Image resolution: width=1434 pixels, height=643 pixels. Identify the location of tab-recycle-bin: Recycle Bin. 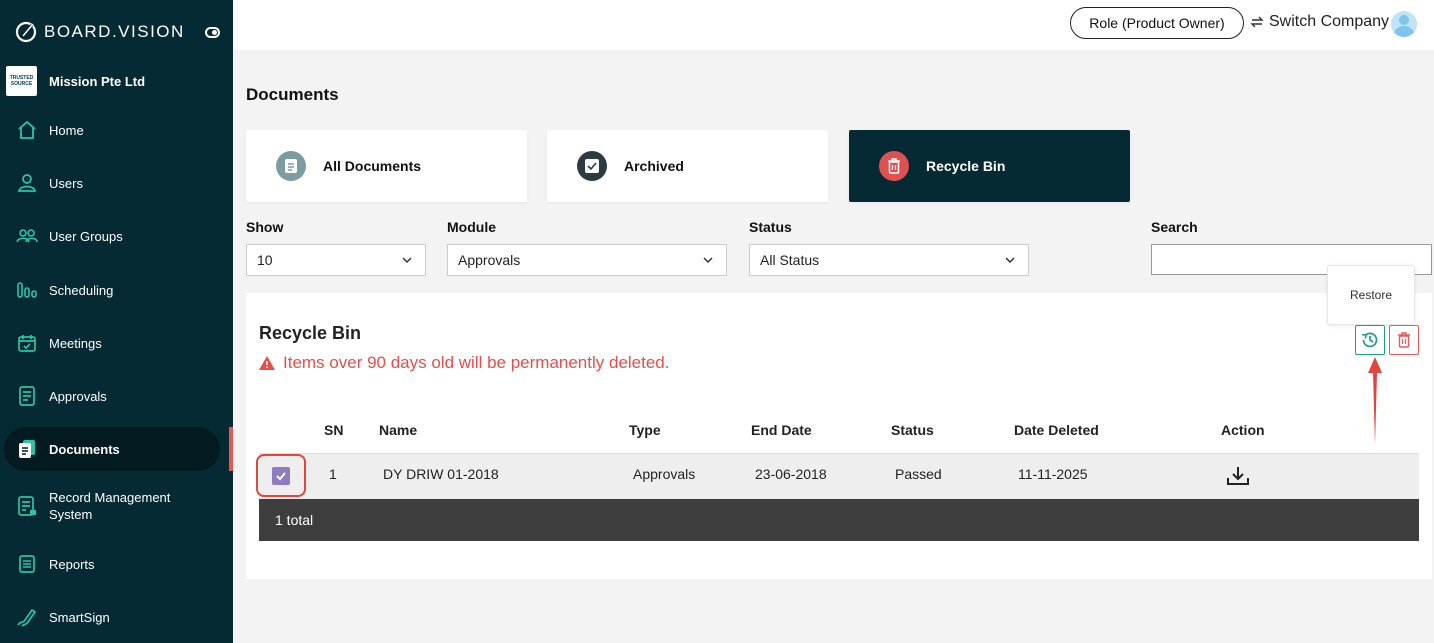
(989, 166).